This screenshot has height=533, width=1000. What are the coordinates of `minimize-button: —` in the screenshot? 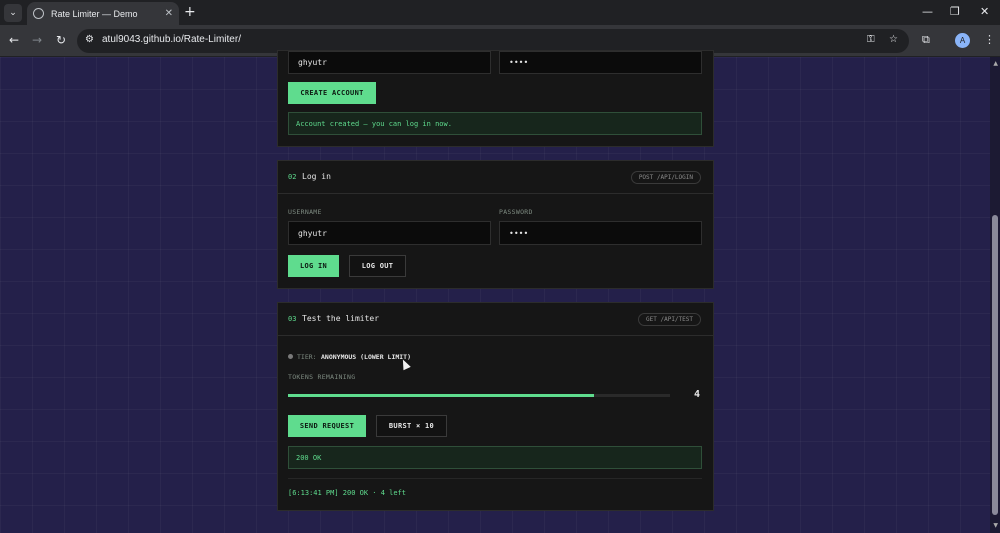 It's located at (927, 12).